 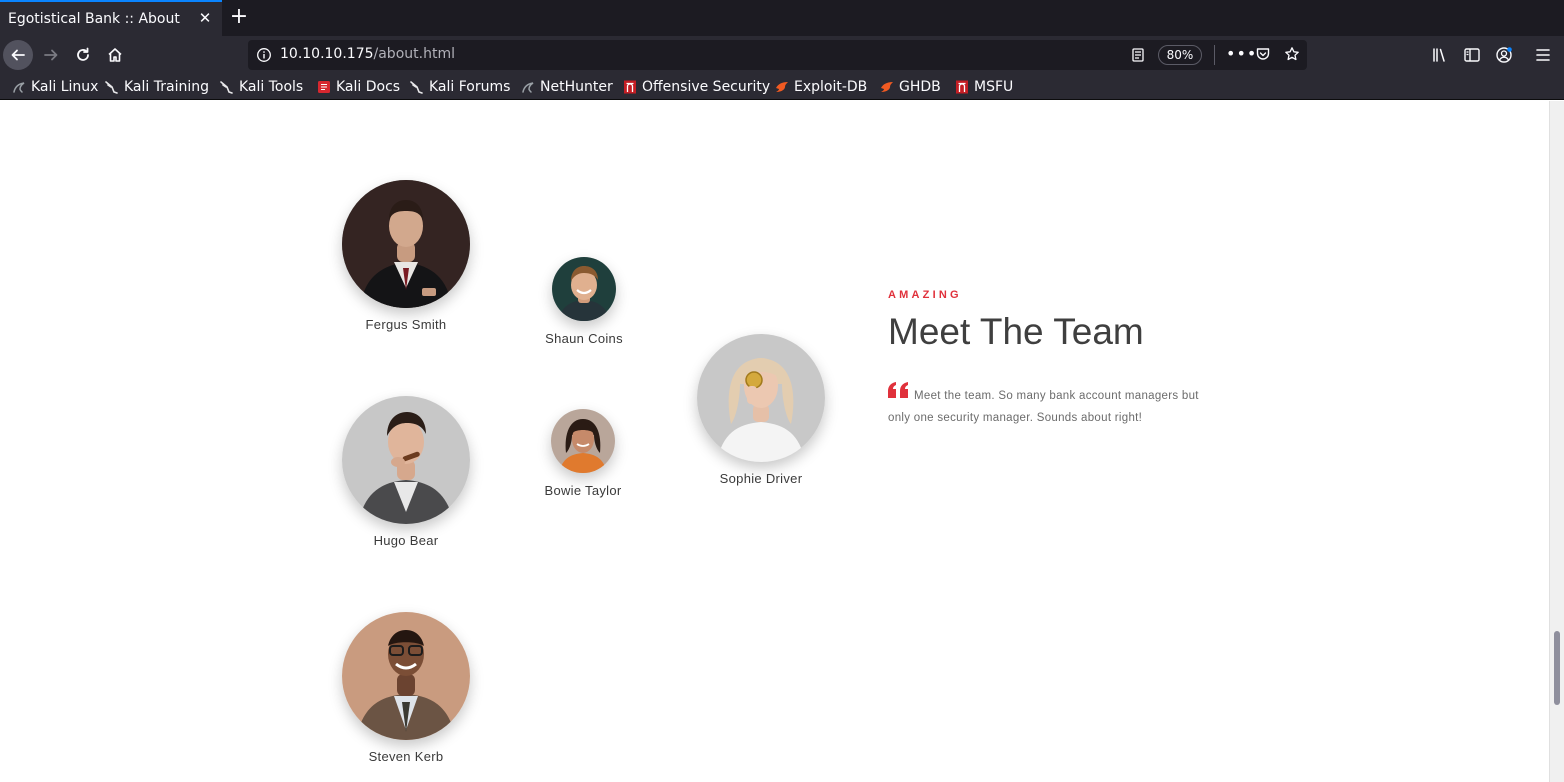 I want to click on reader-view-icon, so click(x=1138, y=57).